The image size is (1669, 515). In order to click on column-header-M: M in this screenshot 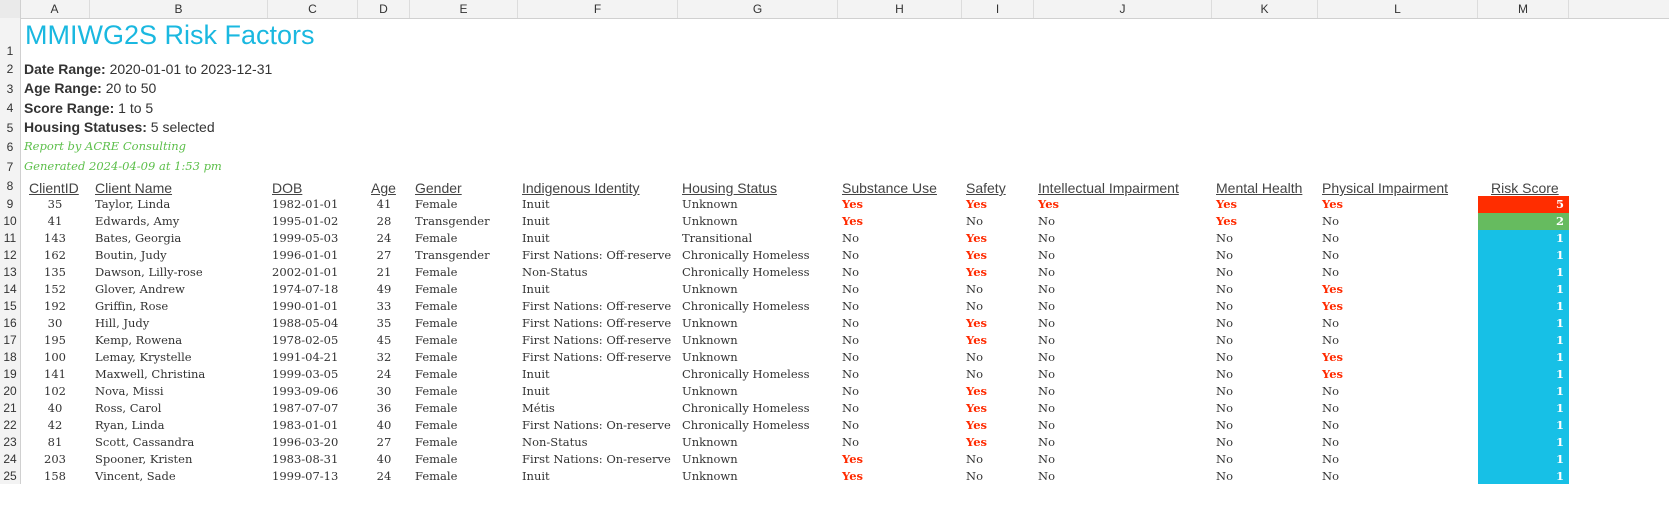, I will do `click(1523, 9)`.